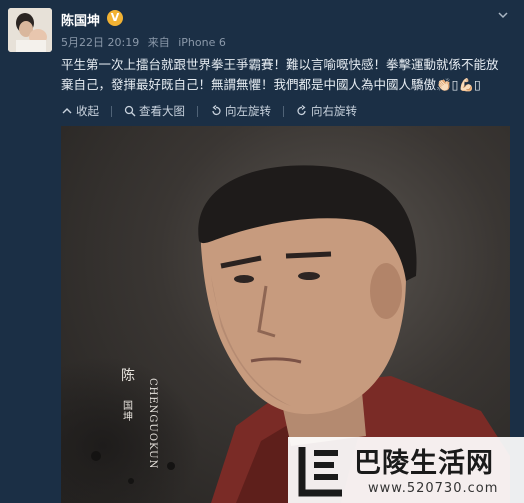 The width and height of the screenshot is (524, 503). What do you see at coordinates (334, 111) in the screenshot?
I see `rotate-right-label: 向右旋转` at bounding box center [334, 111].